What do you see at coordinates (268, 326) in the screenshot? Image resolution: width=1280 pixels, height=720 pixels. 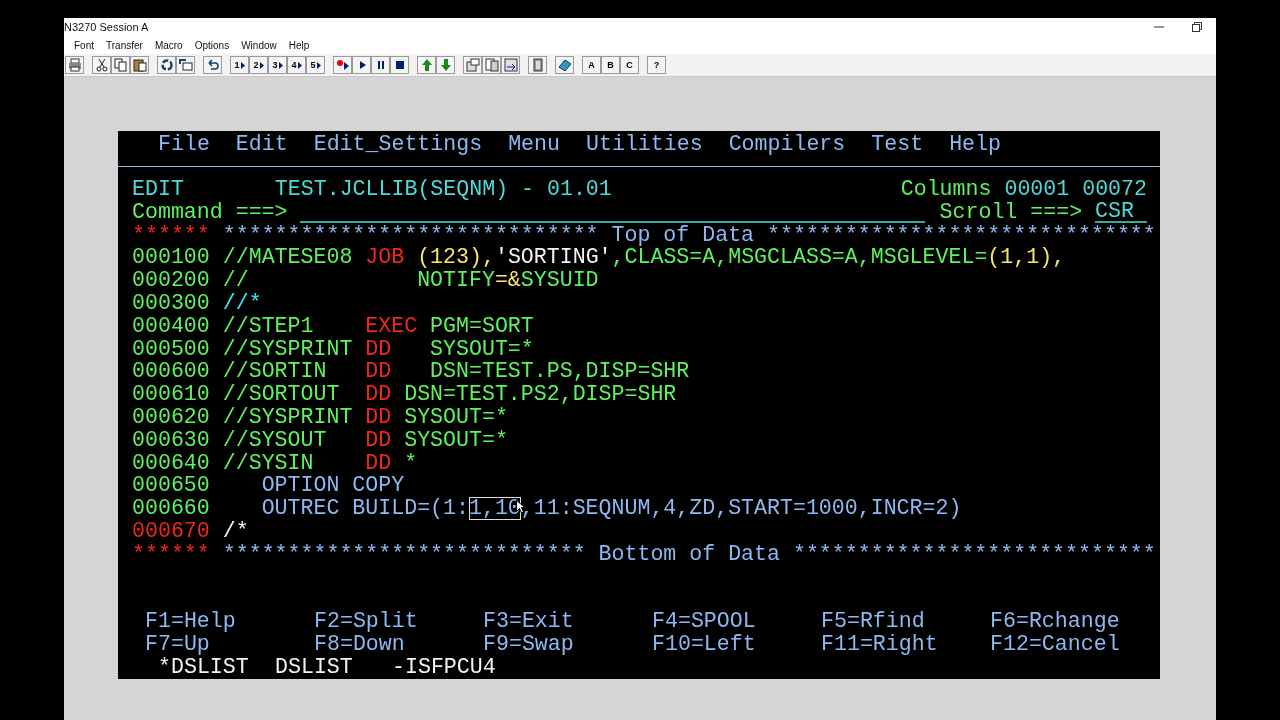 I see `code-text: //STEP1` at bounding box center [268, 326].